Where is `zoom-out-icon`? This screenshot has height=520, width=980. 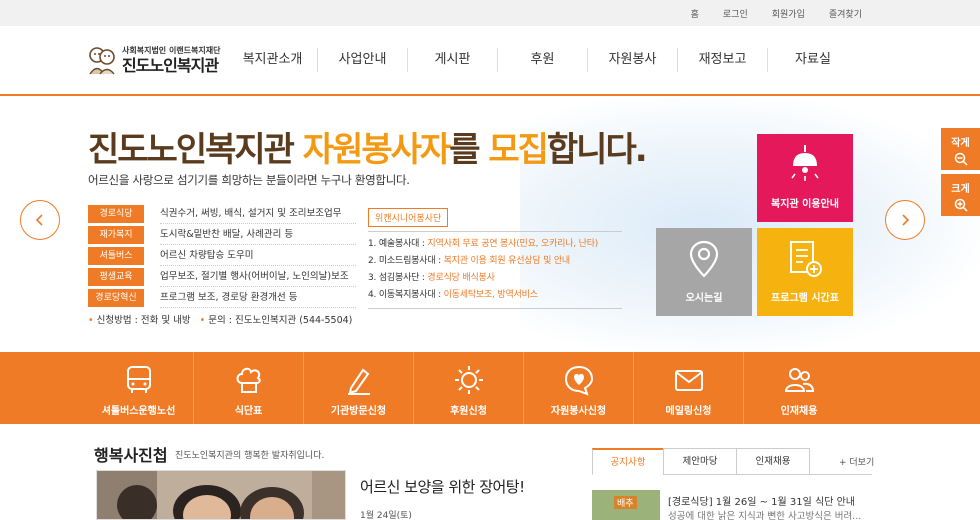
zoom-out-icon is located at coordinates (961, 159).